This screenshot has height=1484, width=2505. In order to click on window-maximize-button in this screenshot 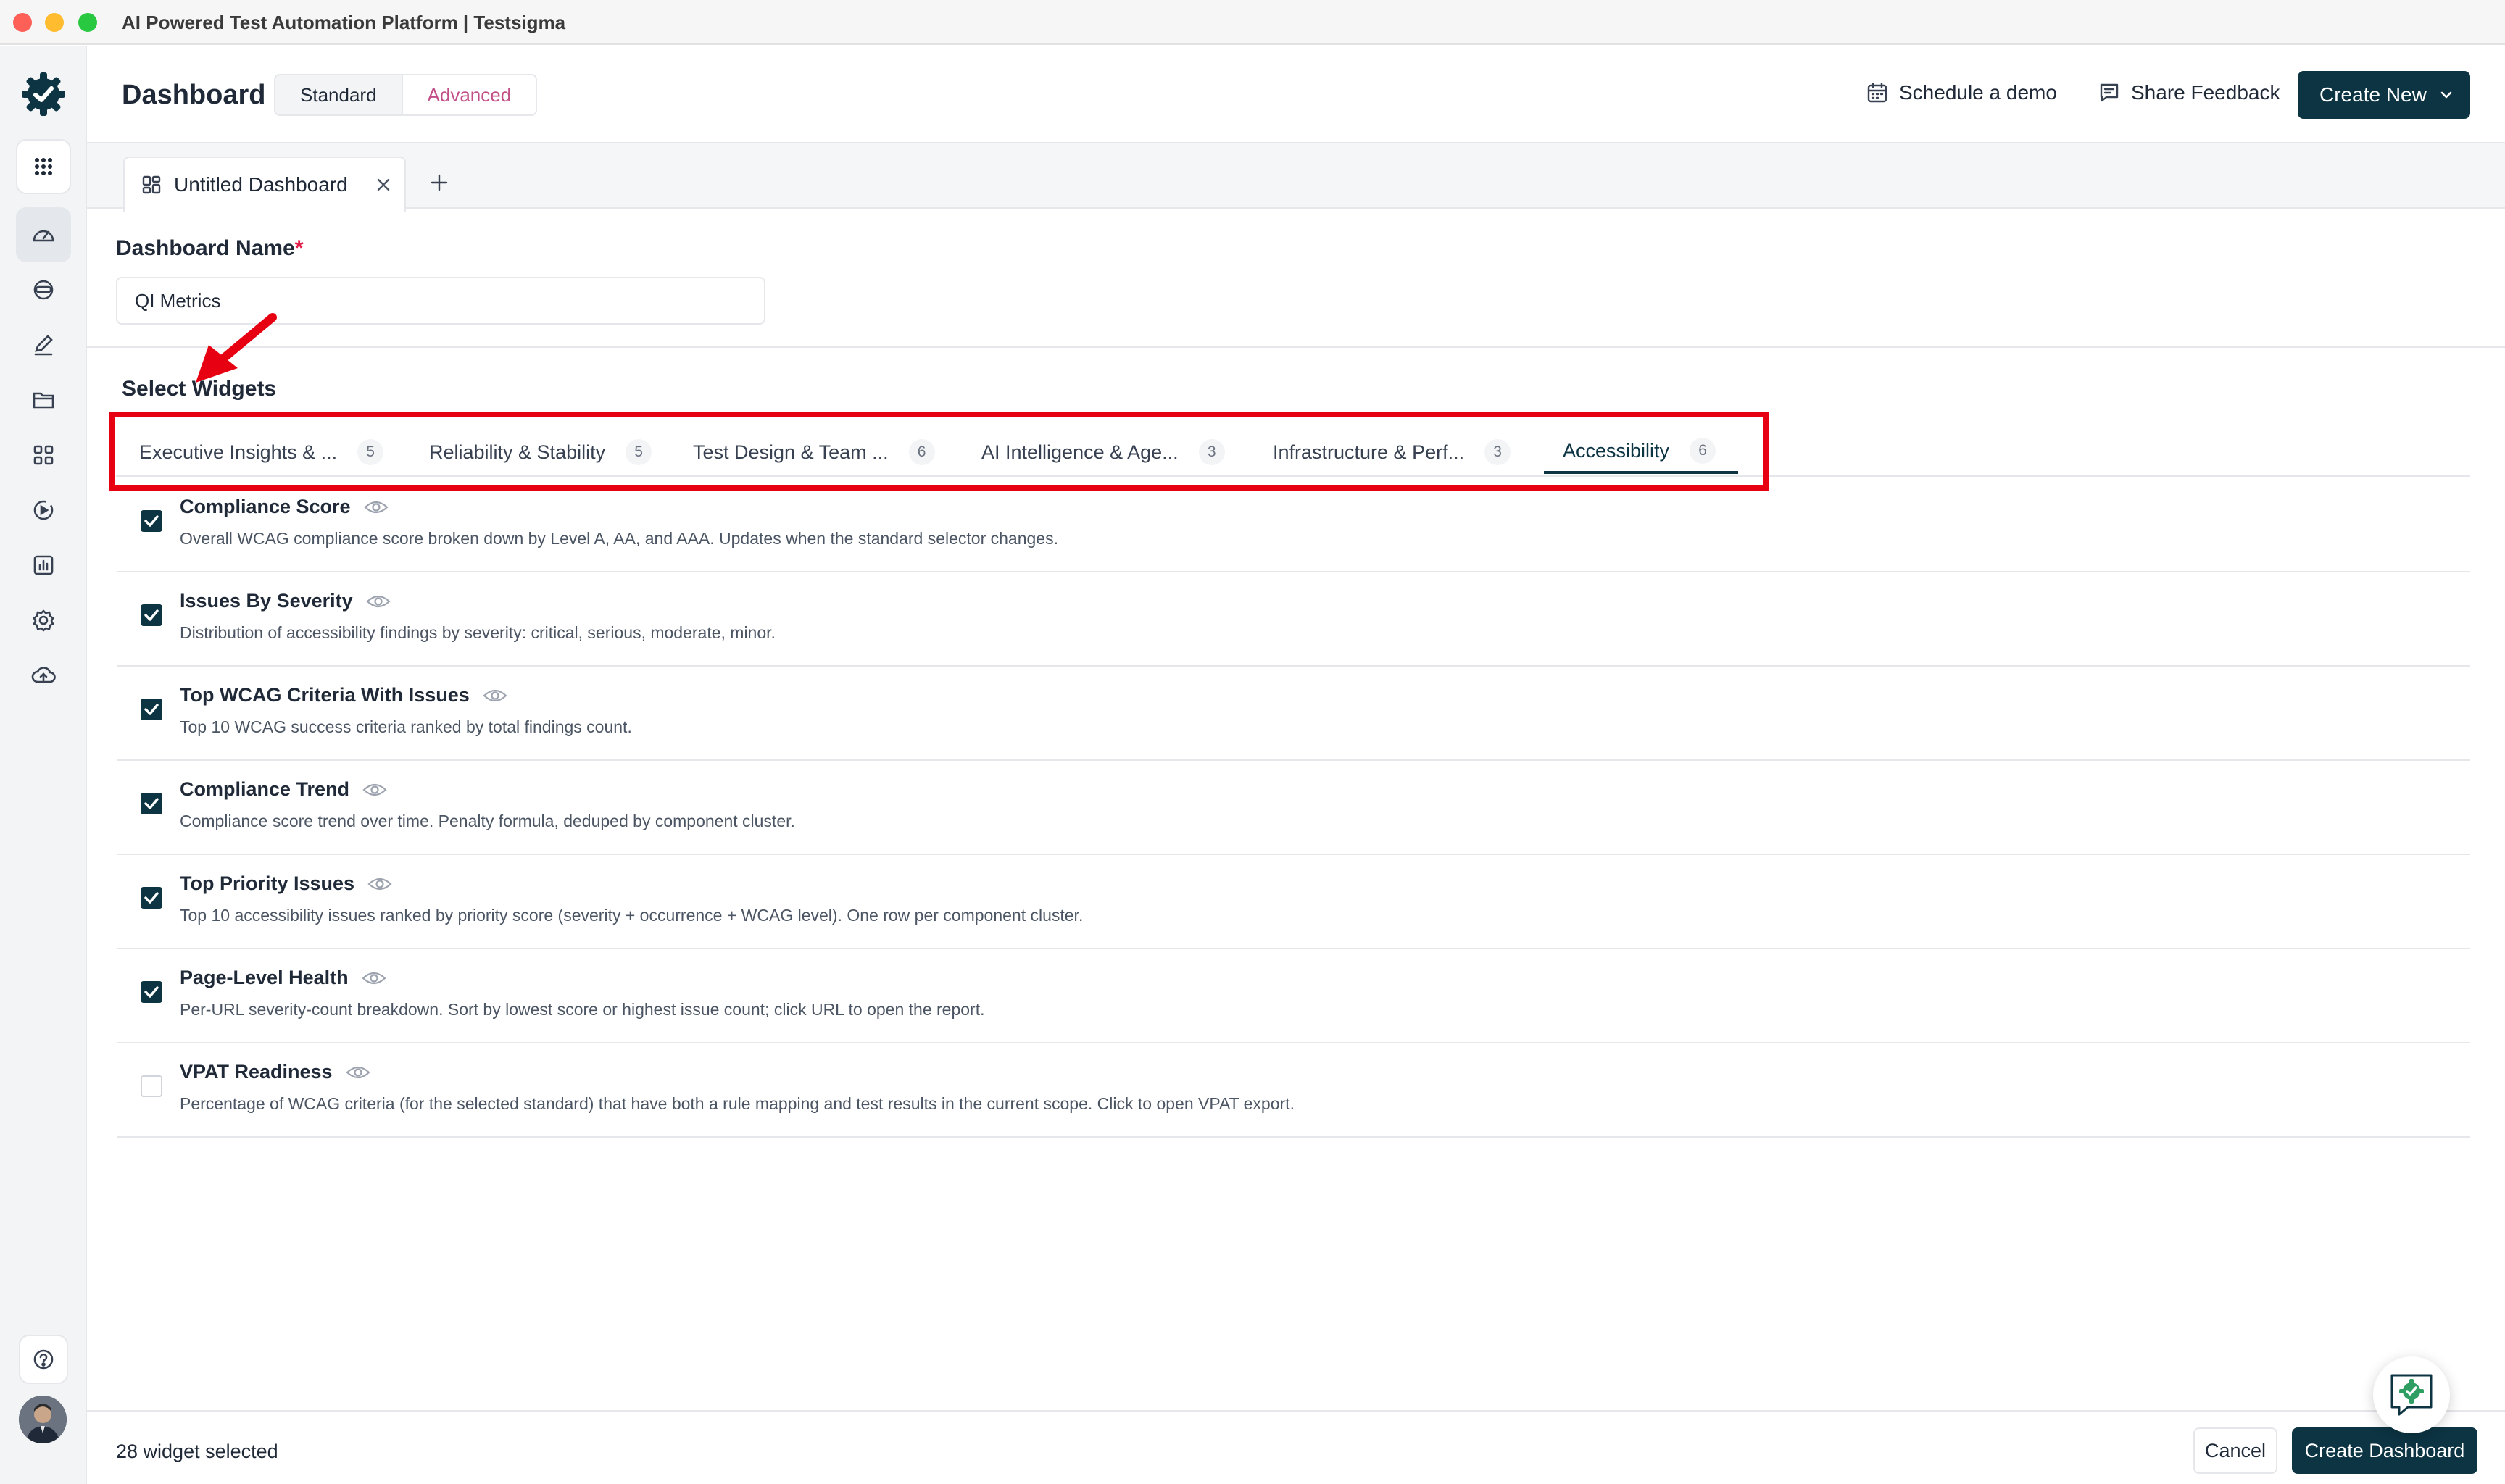, I will do `click(87, 22)`.